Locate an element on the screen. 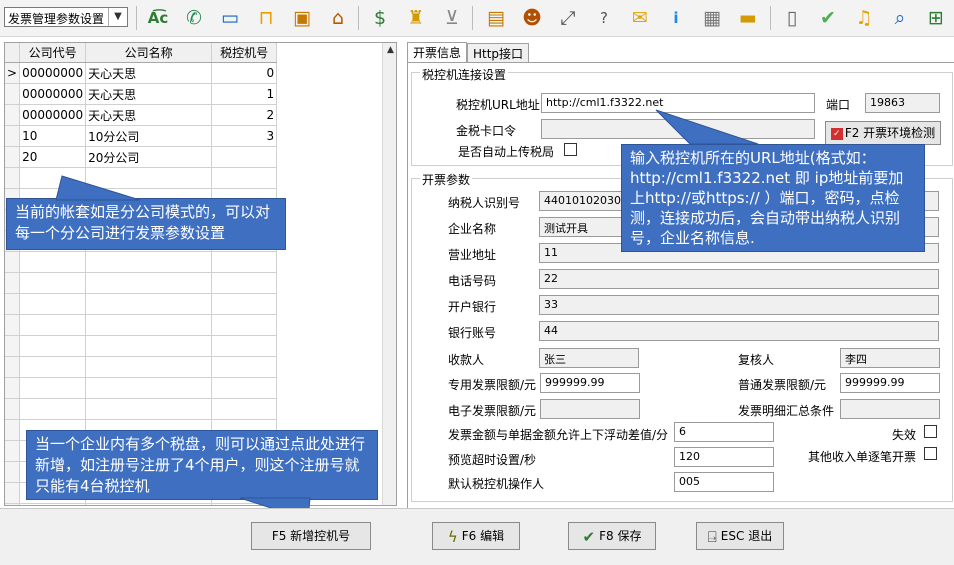 The width and height of the screenshot is (954, 565). other-income-checkbox is located at coordinates (930, 453).